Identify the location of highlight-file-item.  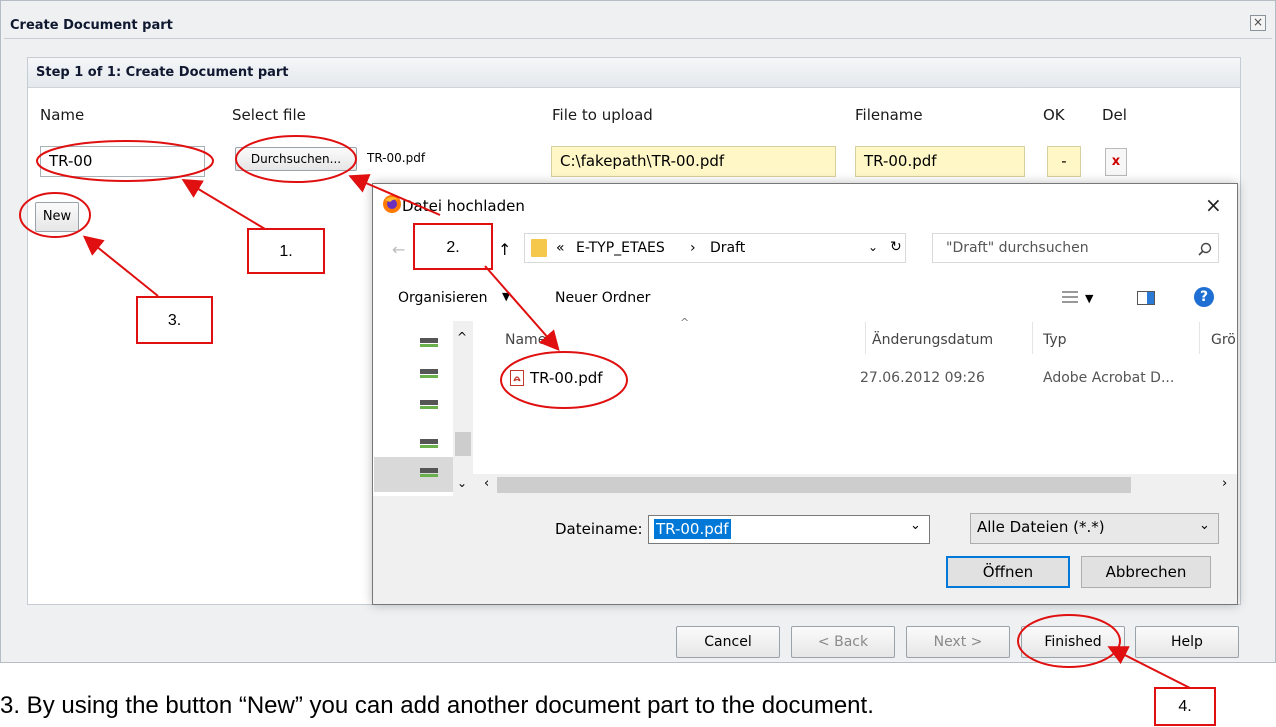
(564, 380).